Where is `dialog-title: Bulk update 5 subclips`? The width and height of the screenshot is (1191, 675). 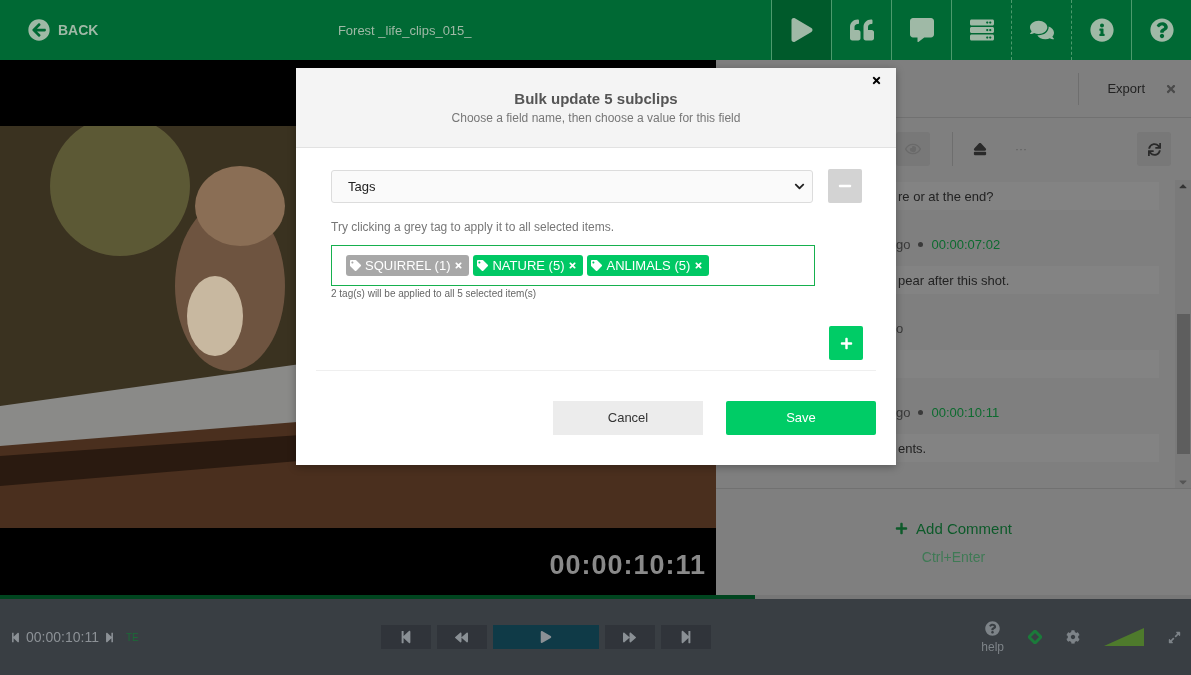 dialog-title: Bulk update 5 subclips is located at coordinates (596, 98).